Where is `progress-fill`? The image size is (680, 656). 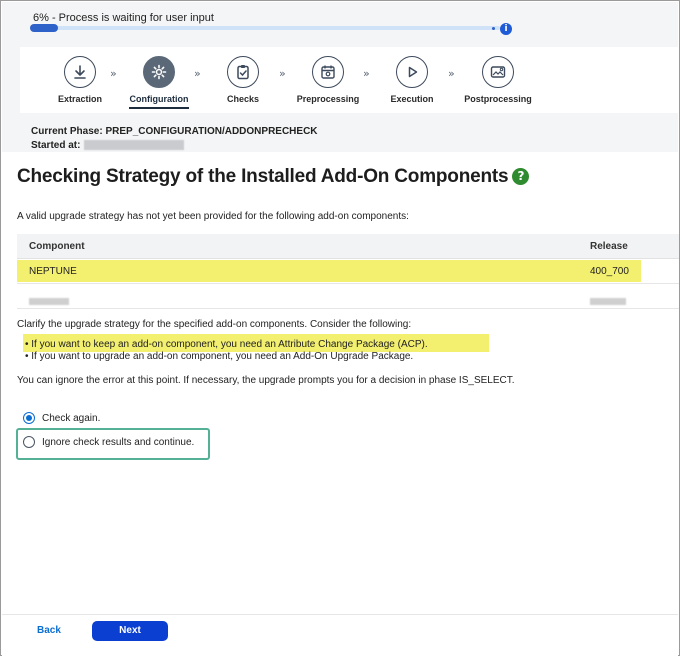 progress-fill is located at coordinates (44, 28).